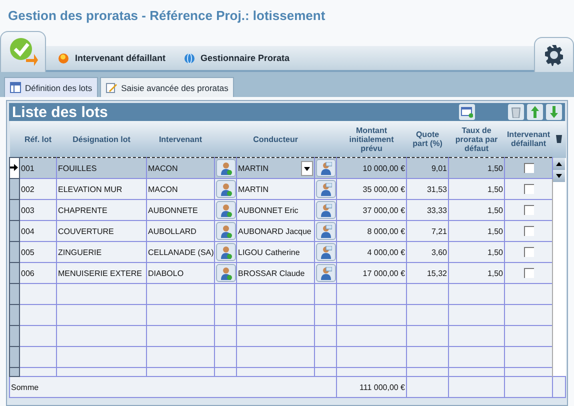  What do you see at coordinates (27, 168) in the screenshot?
I see `table-cell: 001` at bounding box center [27, 168].